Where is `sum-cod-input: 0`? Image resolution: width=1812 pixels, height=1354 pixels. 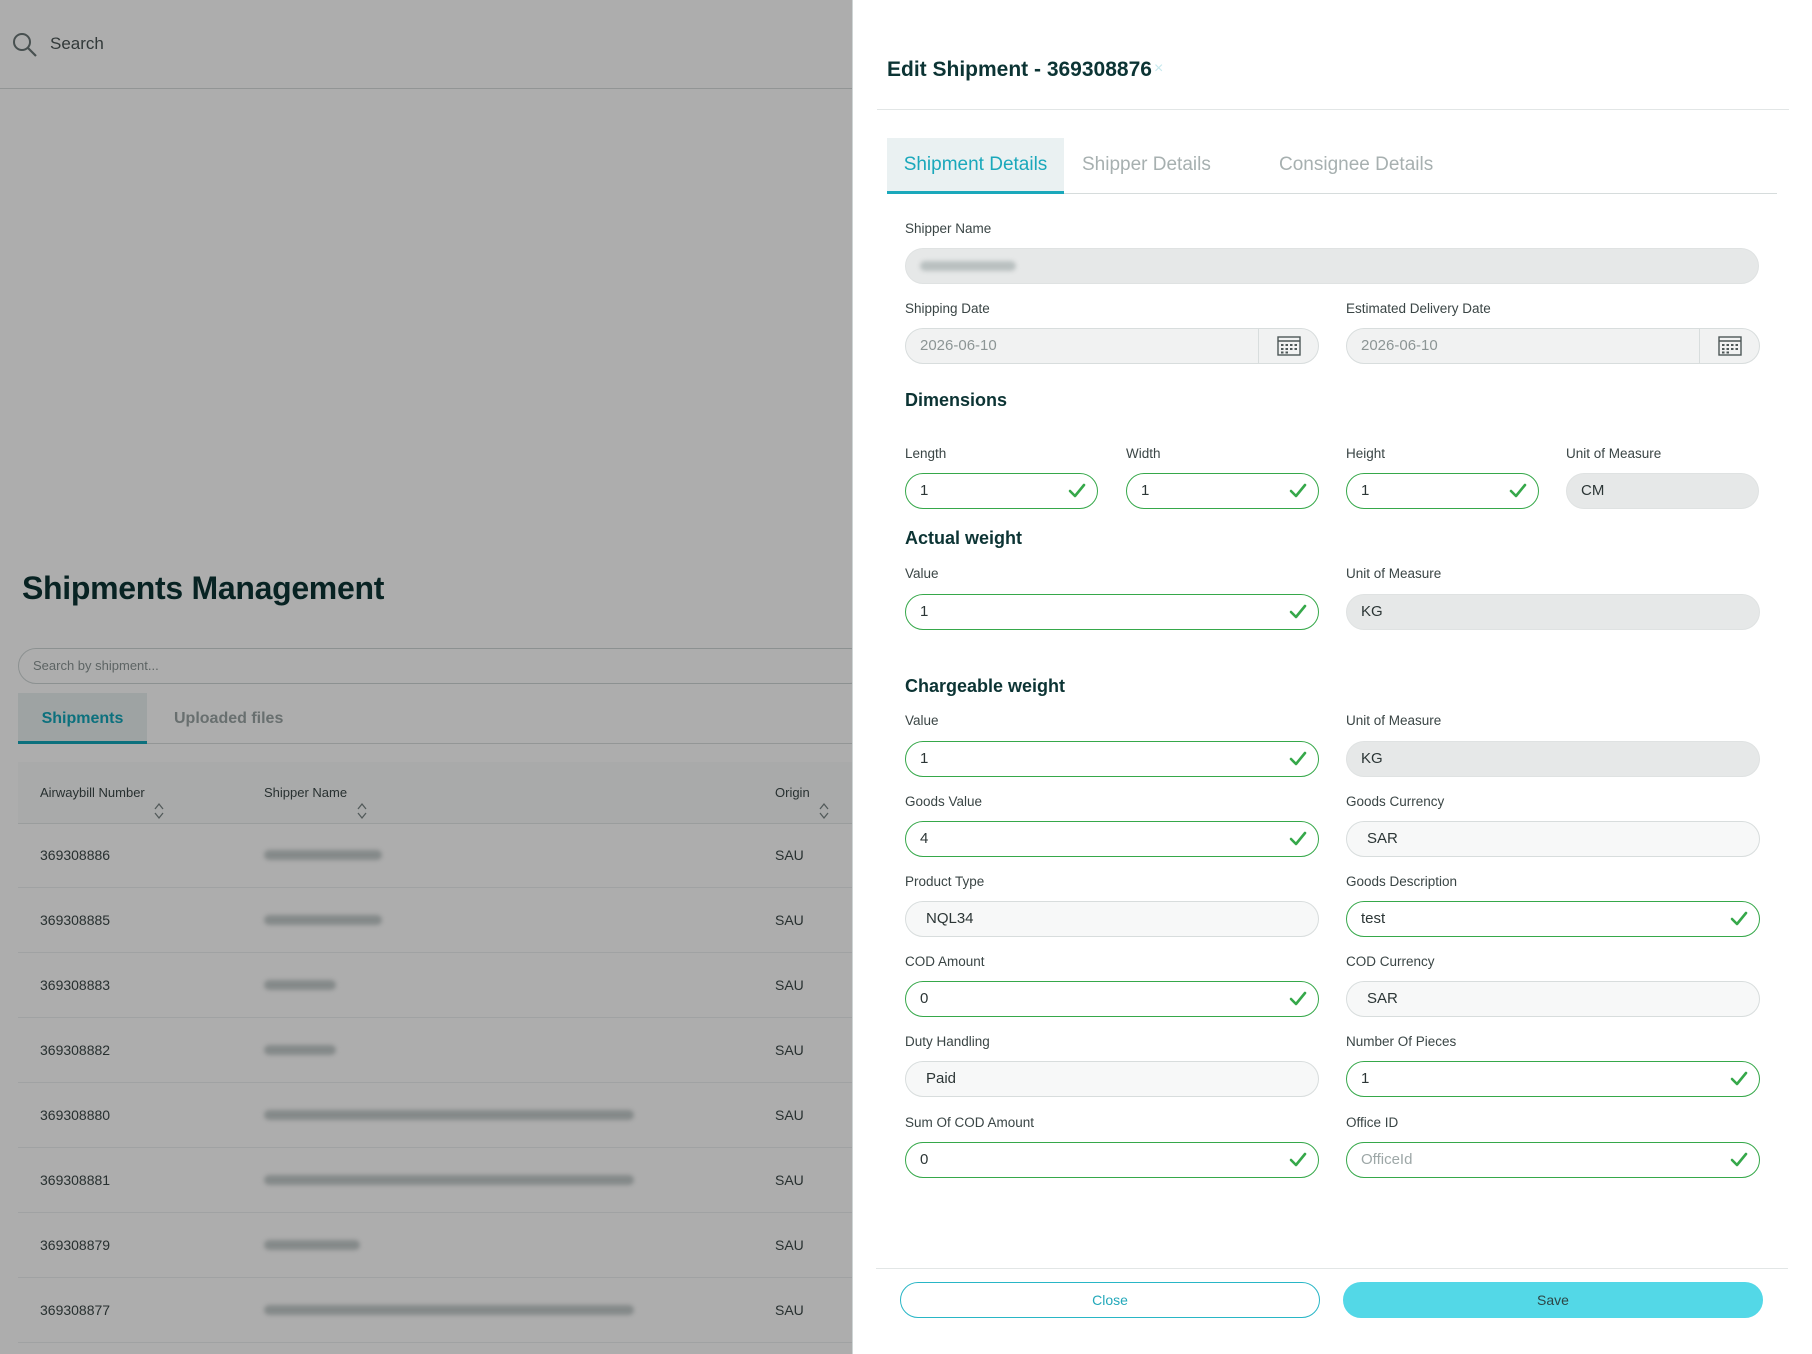
sum-cod-input: 0 is located at coordinates (1112, 1160).